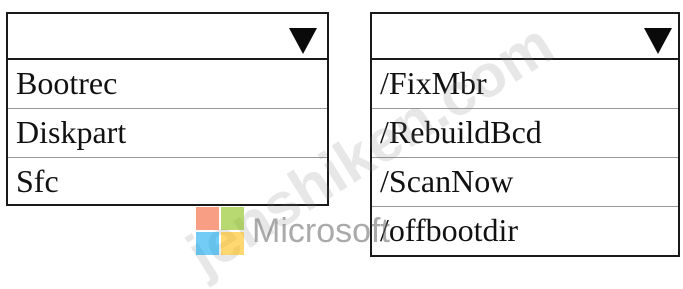 The width and height of the screenshot is (683, 289). I want to click on brand-watermark: Microsoft, so click(293, 231).